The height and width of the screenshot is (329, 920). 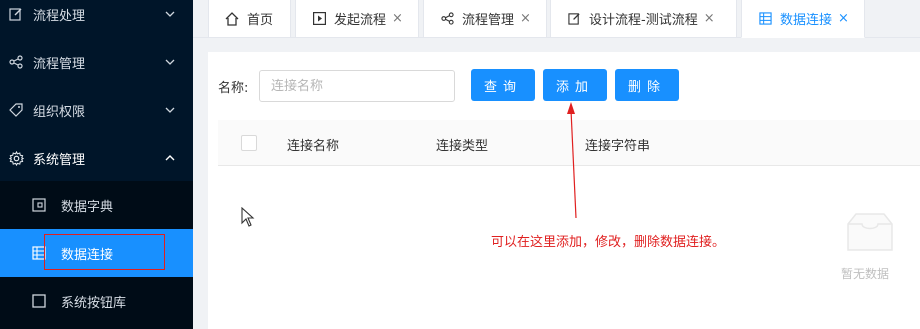 What do you see at coordinates (59, 112) in the screenshot?
I see `sidebar-item-label: 组织权限` at bounding box center [59, 112].